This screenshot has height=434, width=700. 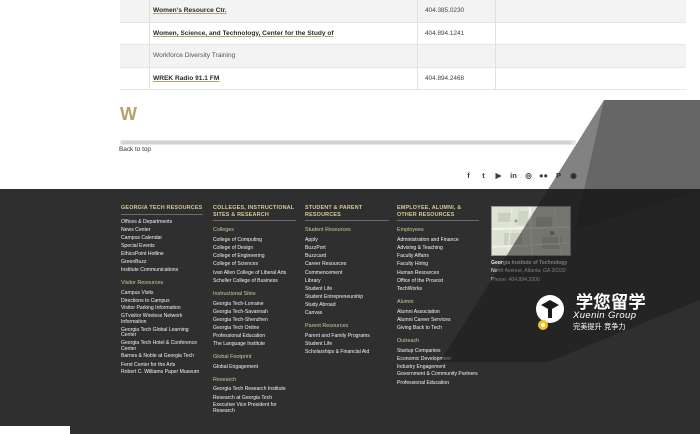 I want to click on footer-link: Georgia Tech Global Learning Center, so click(x=162, y=333).